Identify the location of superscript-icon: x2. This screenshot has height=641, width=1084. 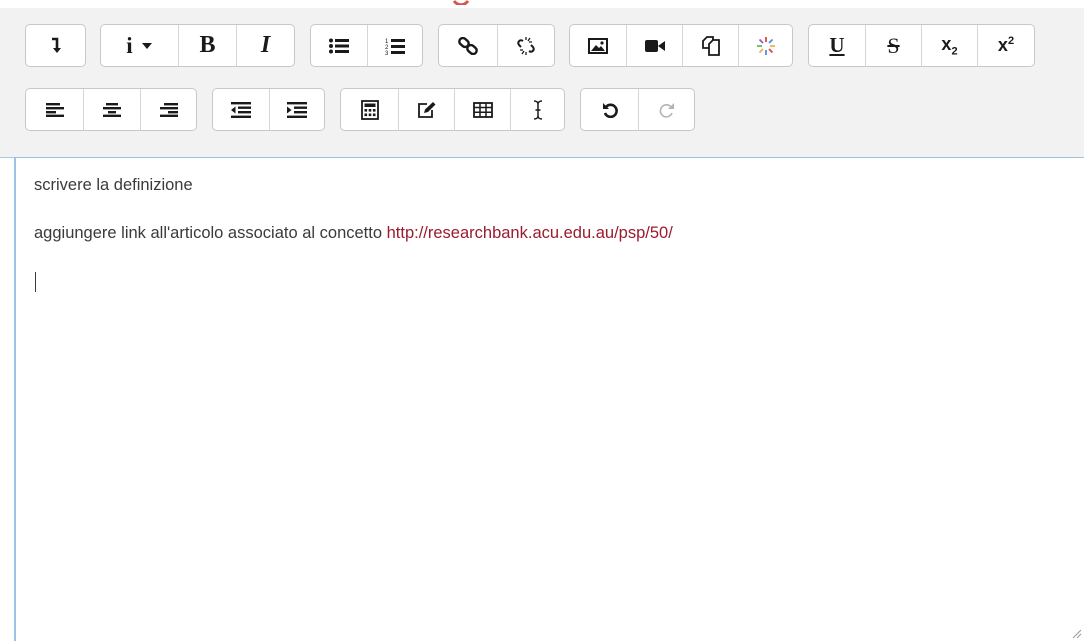
(1006, 45).